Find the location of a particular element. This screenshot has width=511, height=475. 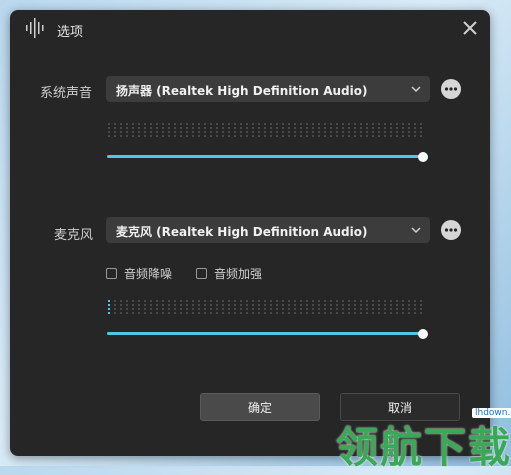

system-sound-device-select: 扬声器 (Realtek High Definition Audio) is located at coordinates (268, 89).